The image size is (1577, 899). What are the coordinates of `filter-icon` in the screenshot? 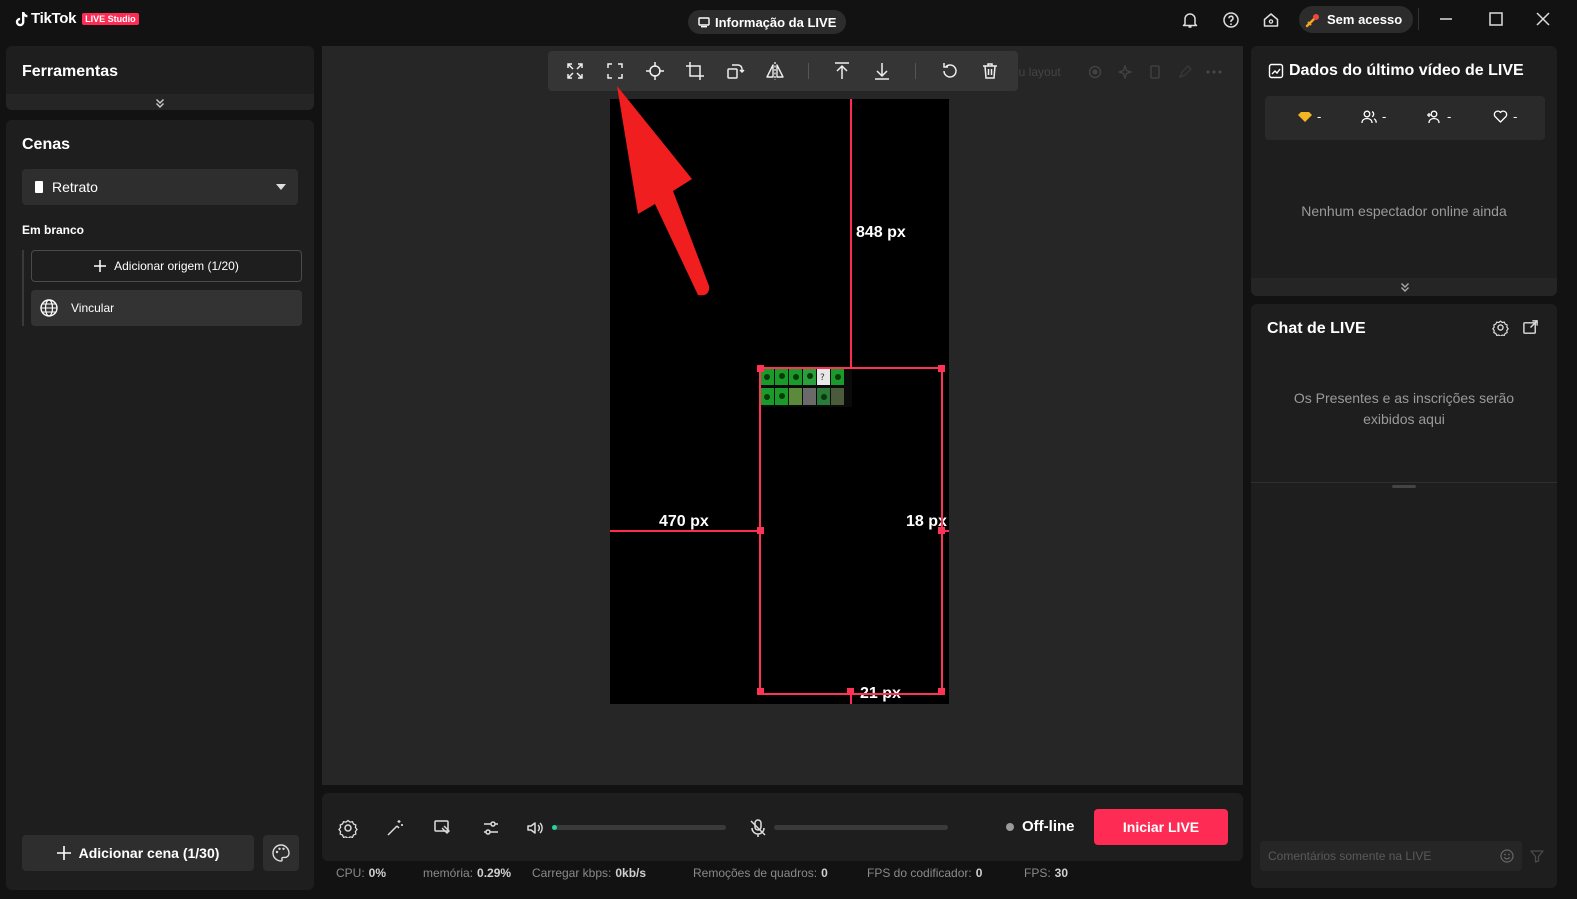 It's located at (1537, 856).